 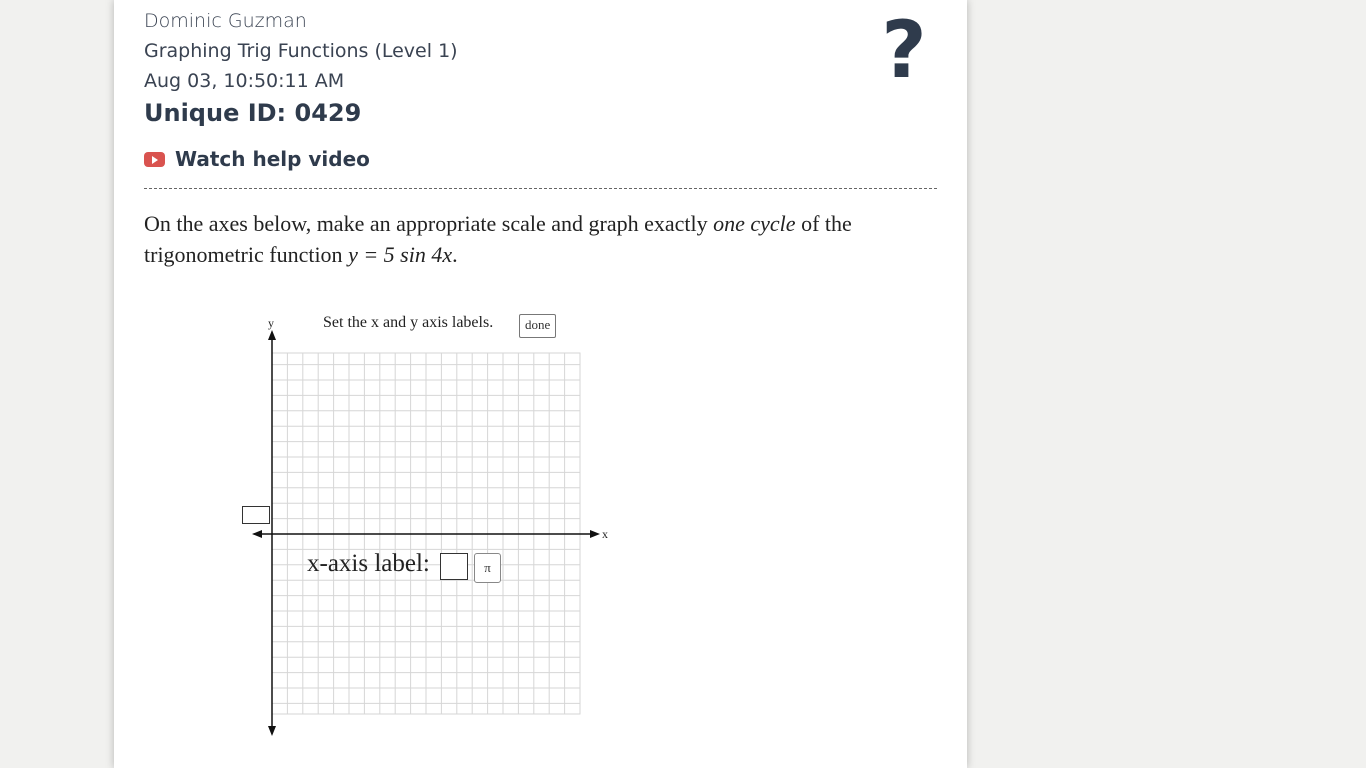 I want to click on x-axis-arrow-right, so click(x=595, y=534).